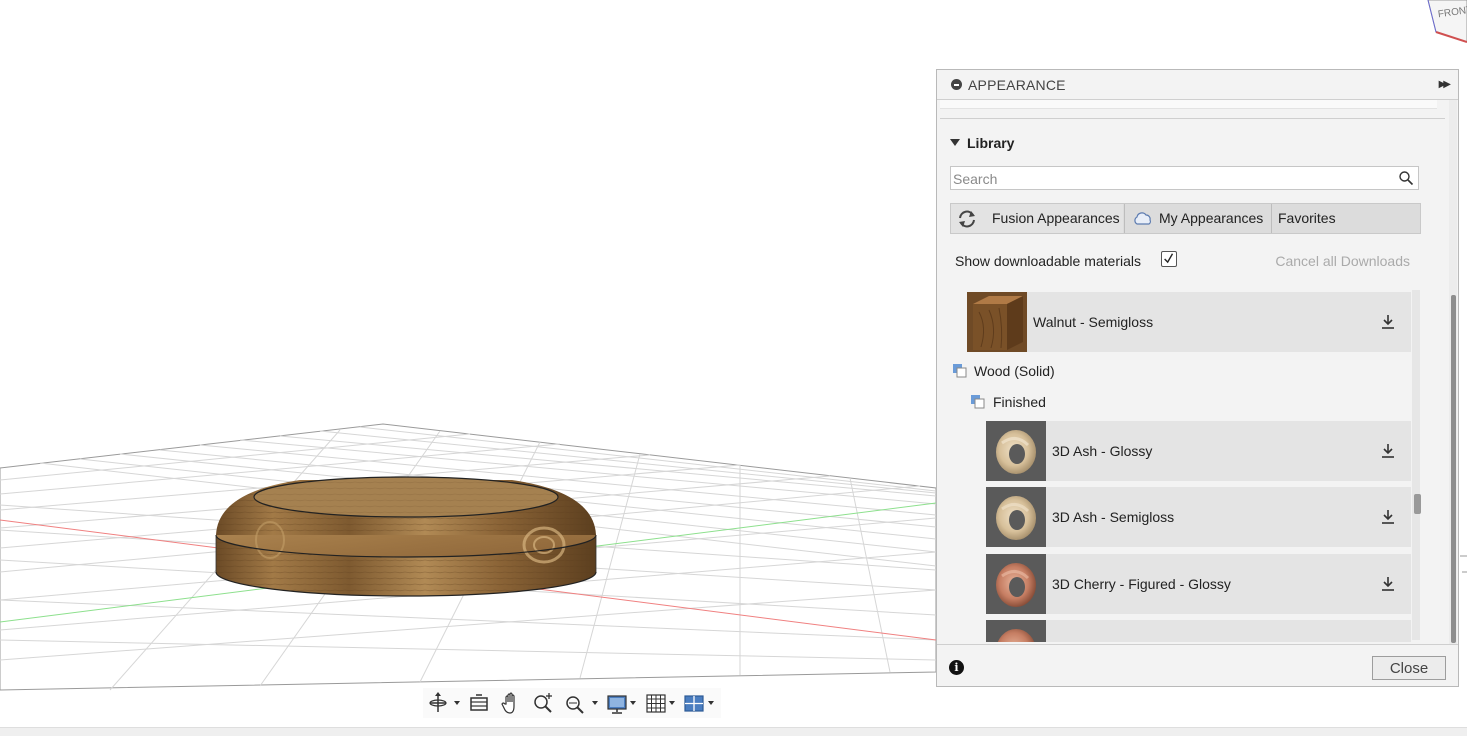 The height and width of the screenshot is (736, 1467). I want to click on orbit-dropdown-icon, so click(457, 703).